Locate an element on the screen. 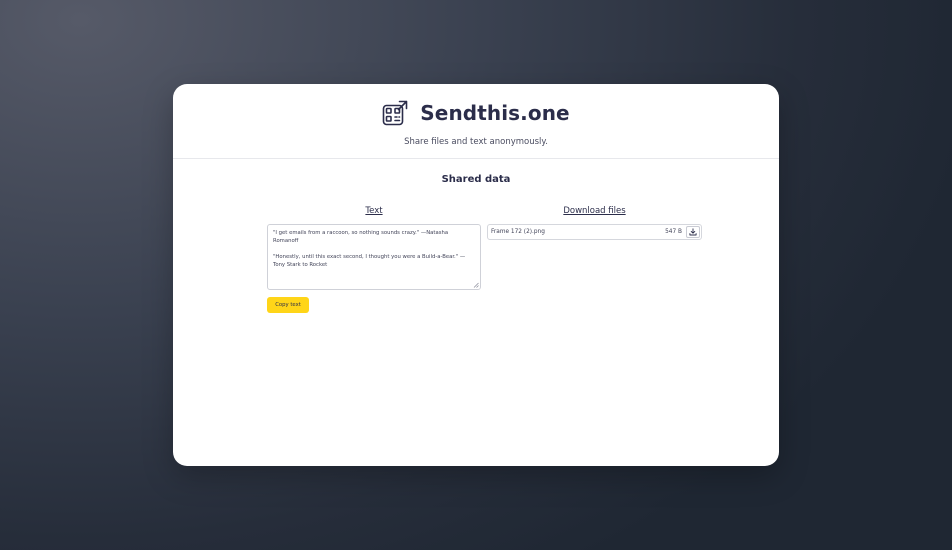  qr-code-send-icon is located at coordinates (395, 113).